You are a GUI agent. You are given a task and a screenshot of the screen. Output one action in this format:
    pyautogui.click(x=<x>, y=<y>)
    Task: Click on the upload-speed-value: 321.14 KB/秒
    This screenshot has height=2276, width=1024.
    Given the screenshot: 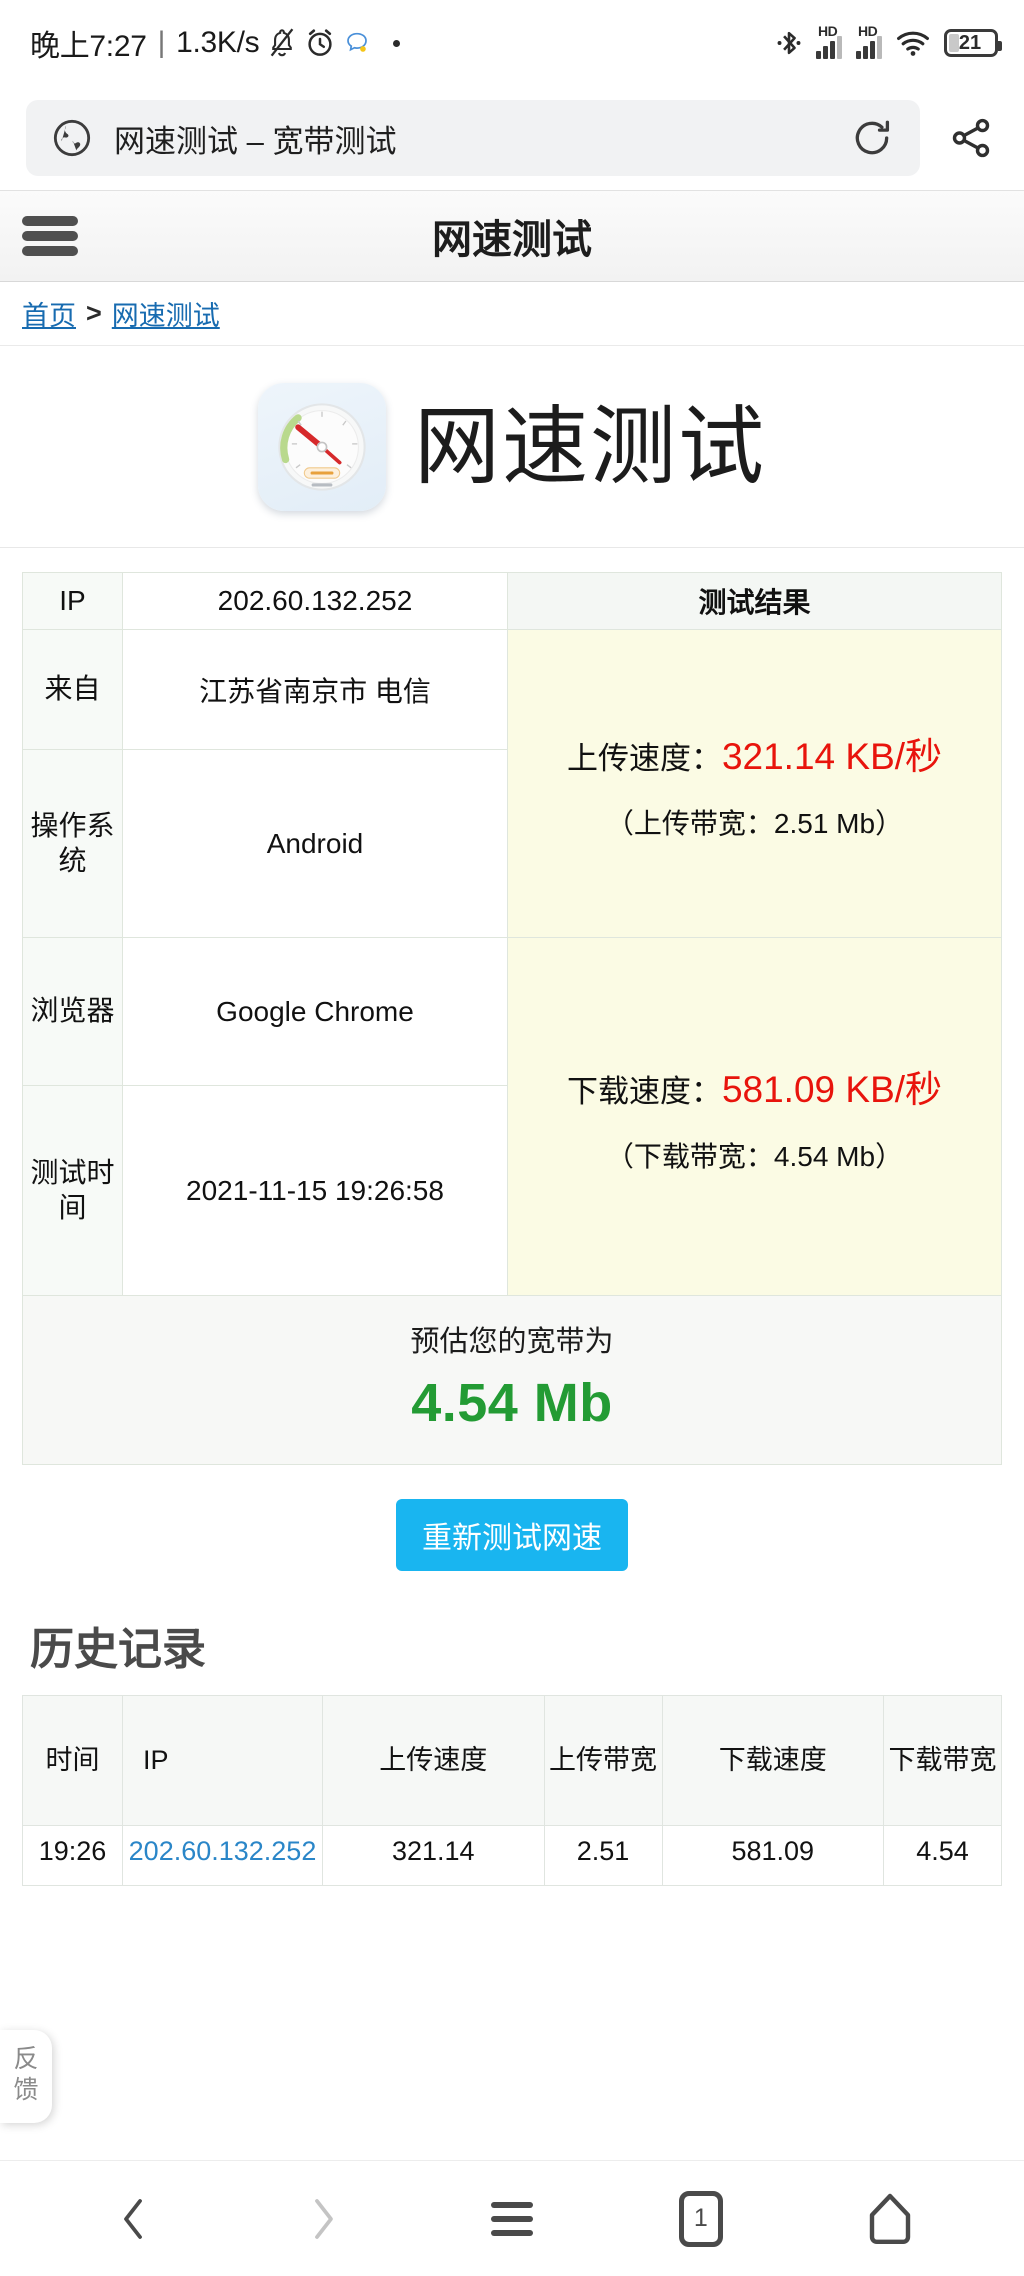 What is the action you would take?
    pyautogui.click(x=832, y=756)
    